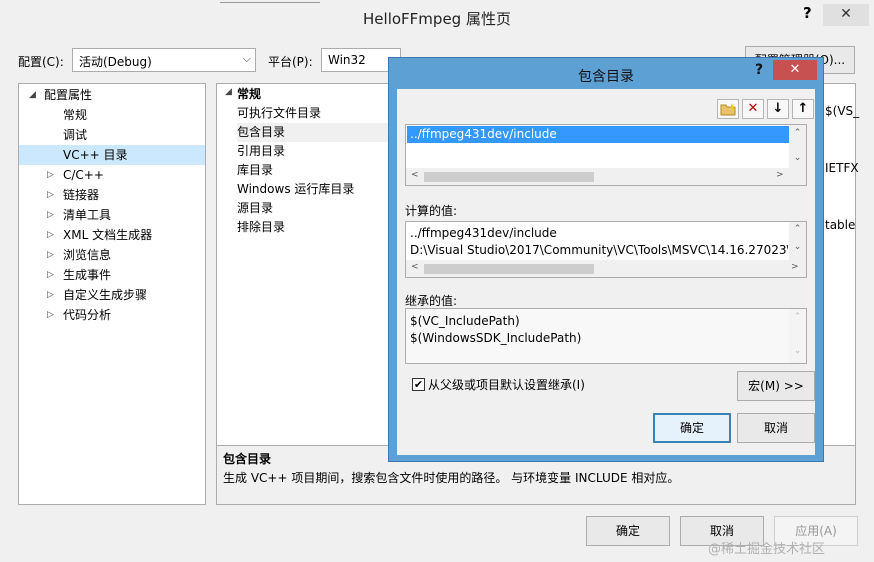  Describe the element at coordinates (112, 195) in the screenshot. I see `tree-item-linker: ▷ 链接器` at that location.